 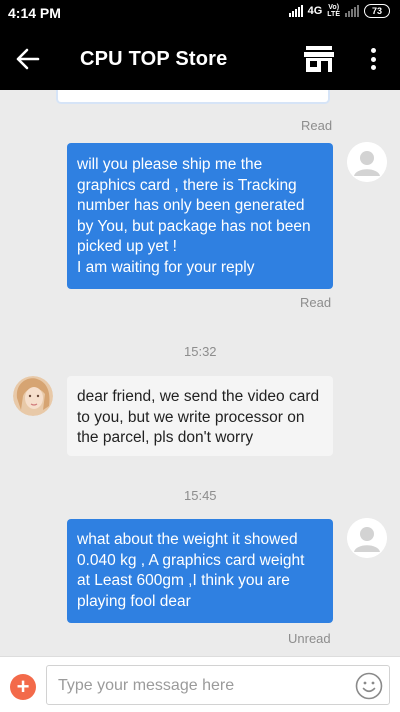 I want to click on more-vert-icon, so click(x=373, y=59).